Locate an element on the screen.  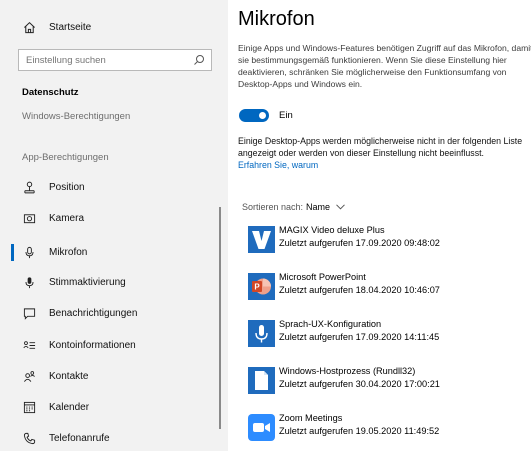
toggle-knob is located at coordinates (262, 115).